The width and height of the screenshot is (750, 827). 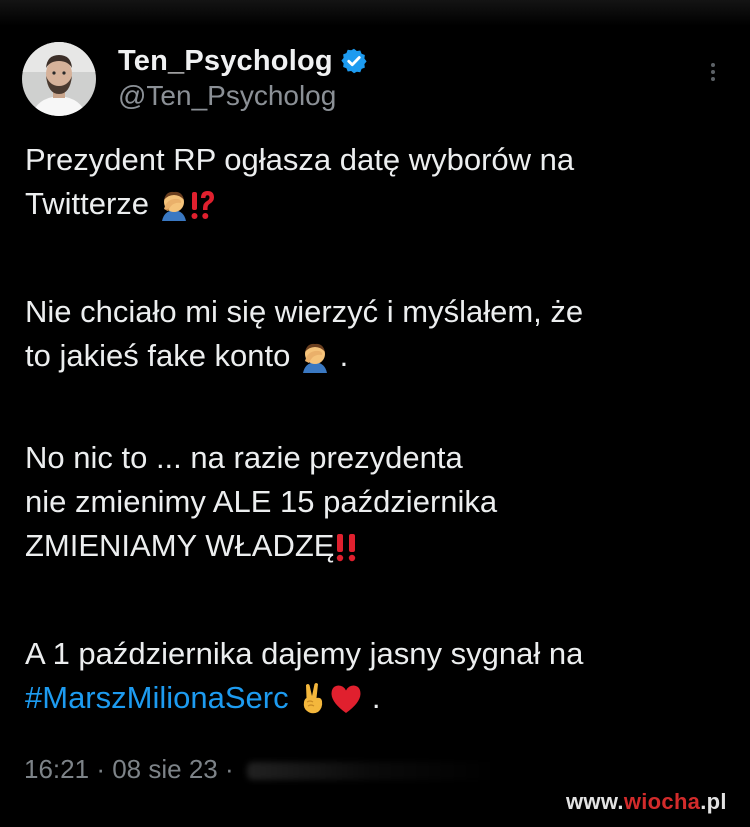 What do you see at coordinates (244, 457) in the screenshot?
I see `tweet-line: No nic to ... na razie prezydenta` at bounding box center [244, 457].